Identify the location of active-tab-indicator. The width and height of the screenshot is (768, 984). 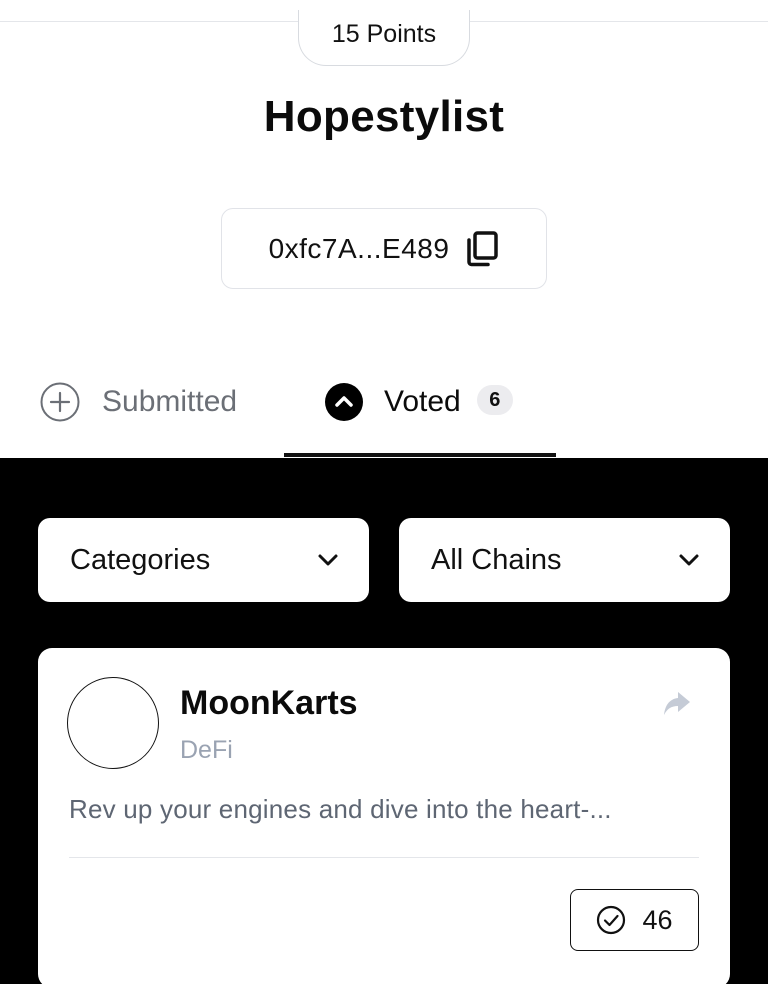
(420, 455).